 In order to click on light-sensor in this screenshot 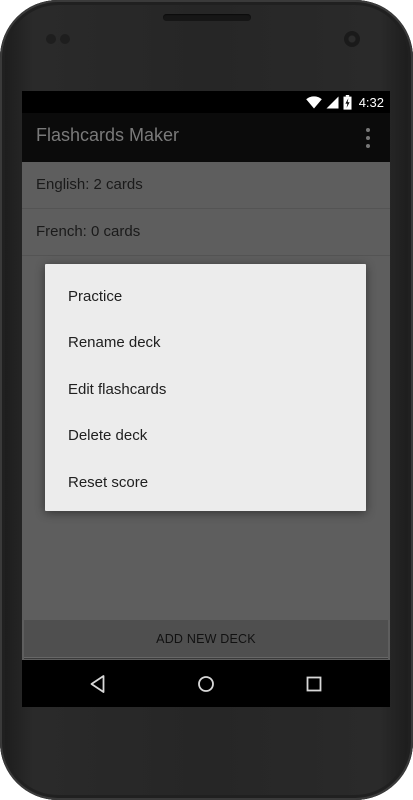, I will do `click(65, 39)`.